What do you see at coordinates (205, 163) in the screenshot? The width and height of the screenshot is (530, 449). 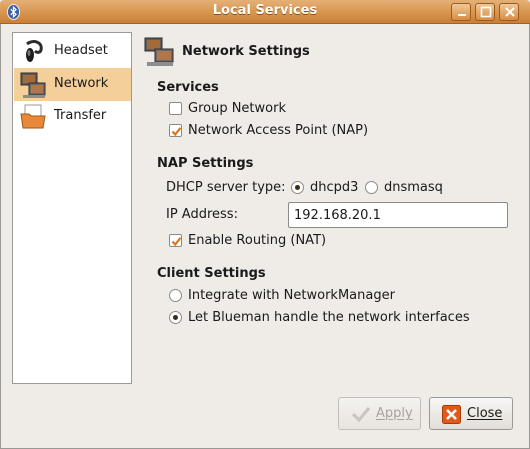 I see `section-title-nap-settings: NAP Settings` at bounding box center [205, 163].